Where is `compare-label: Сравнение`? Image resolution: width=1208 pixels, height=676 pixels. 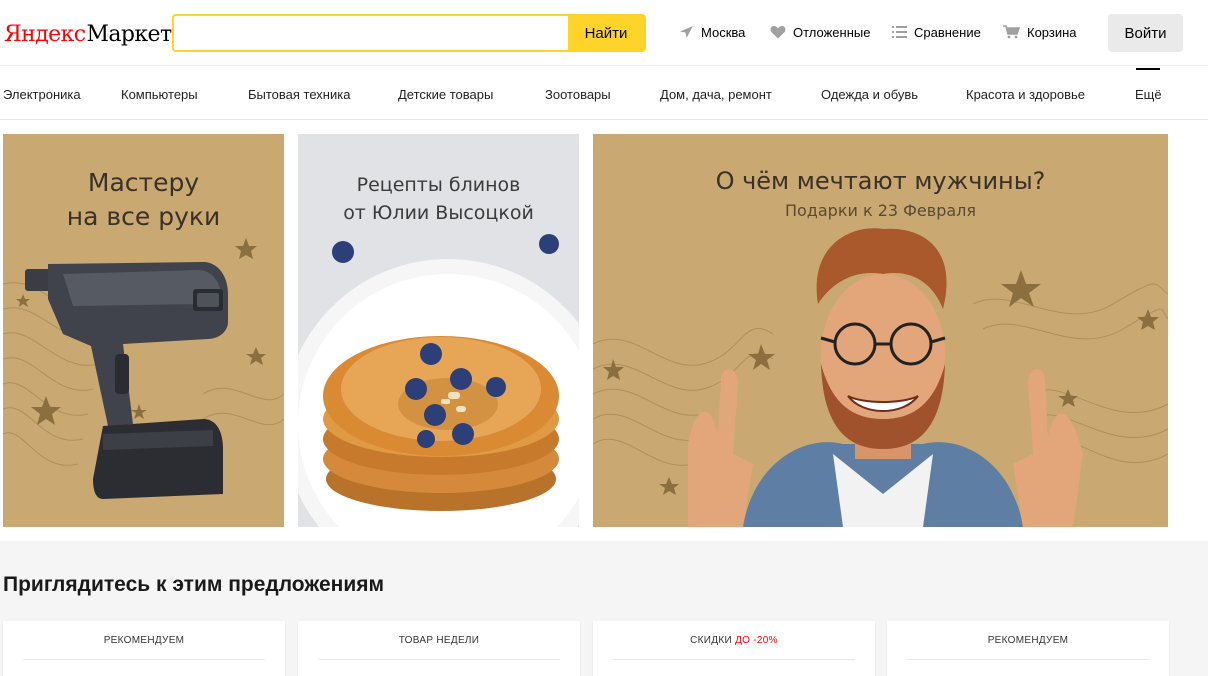 compare-label: Сравнение is located at coordinates (947, 32).